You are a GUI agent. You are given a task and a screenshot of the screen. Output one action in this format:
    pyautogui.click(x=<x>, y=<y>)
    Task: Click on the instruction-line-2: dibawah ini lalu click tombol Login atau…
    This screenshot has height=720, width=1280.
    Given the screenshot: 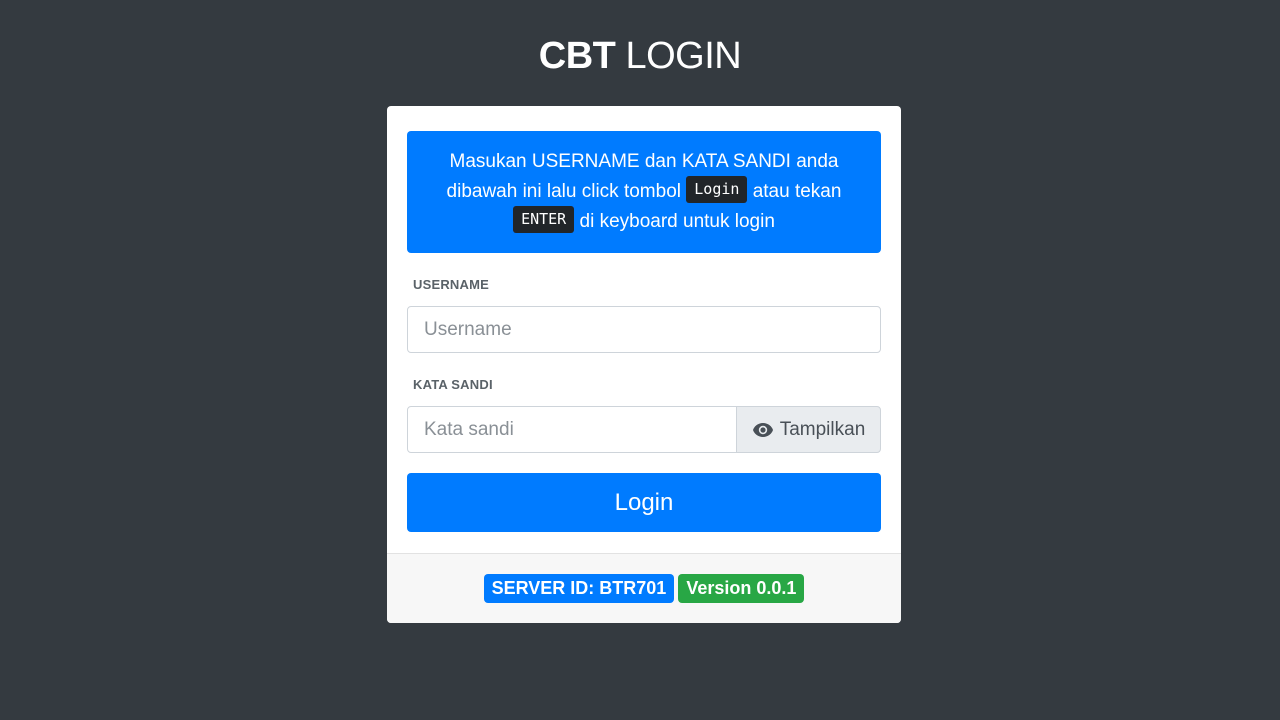 What is the action you would take?
    pyautogui.click(x=644, y=191)
    